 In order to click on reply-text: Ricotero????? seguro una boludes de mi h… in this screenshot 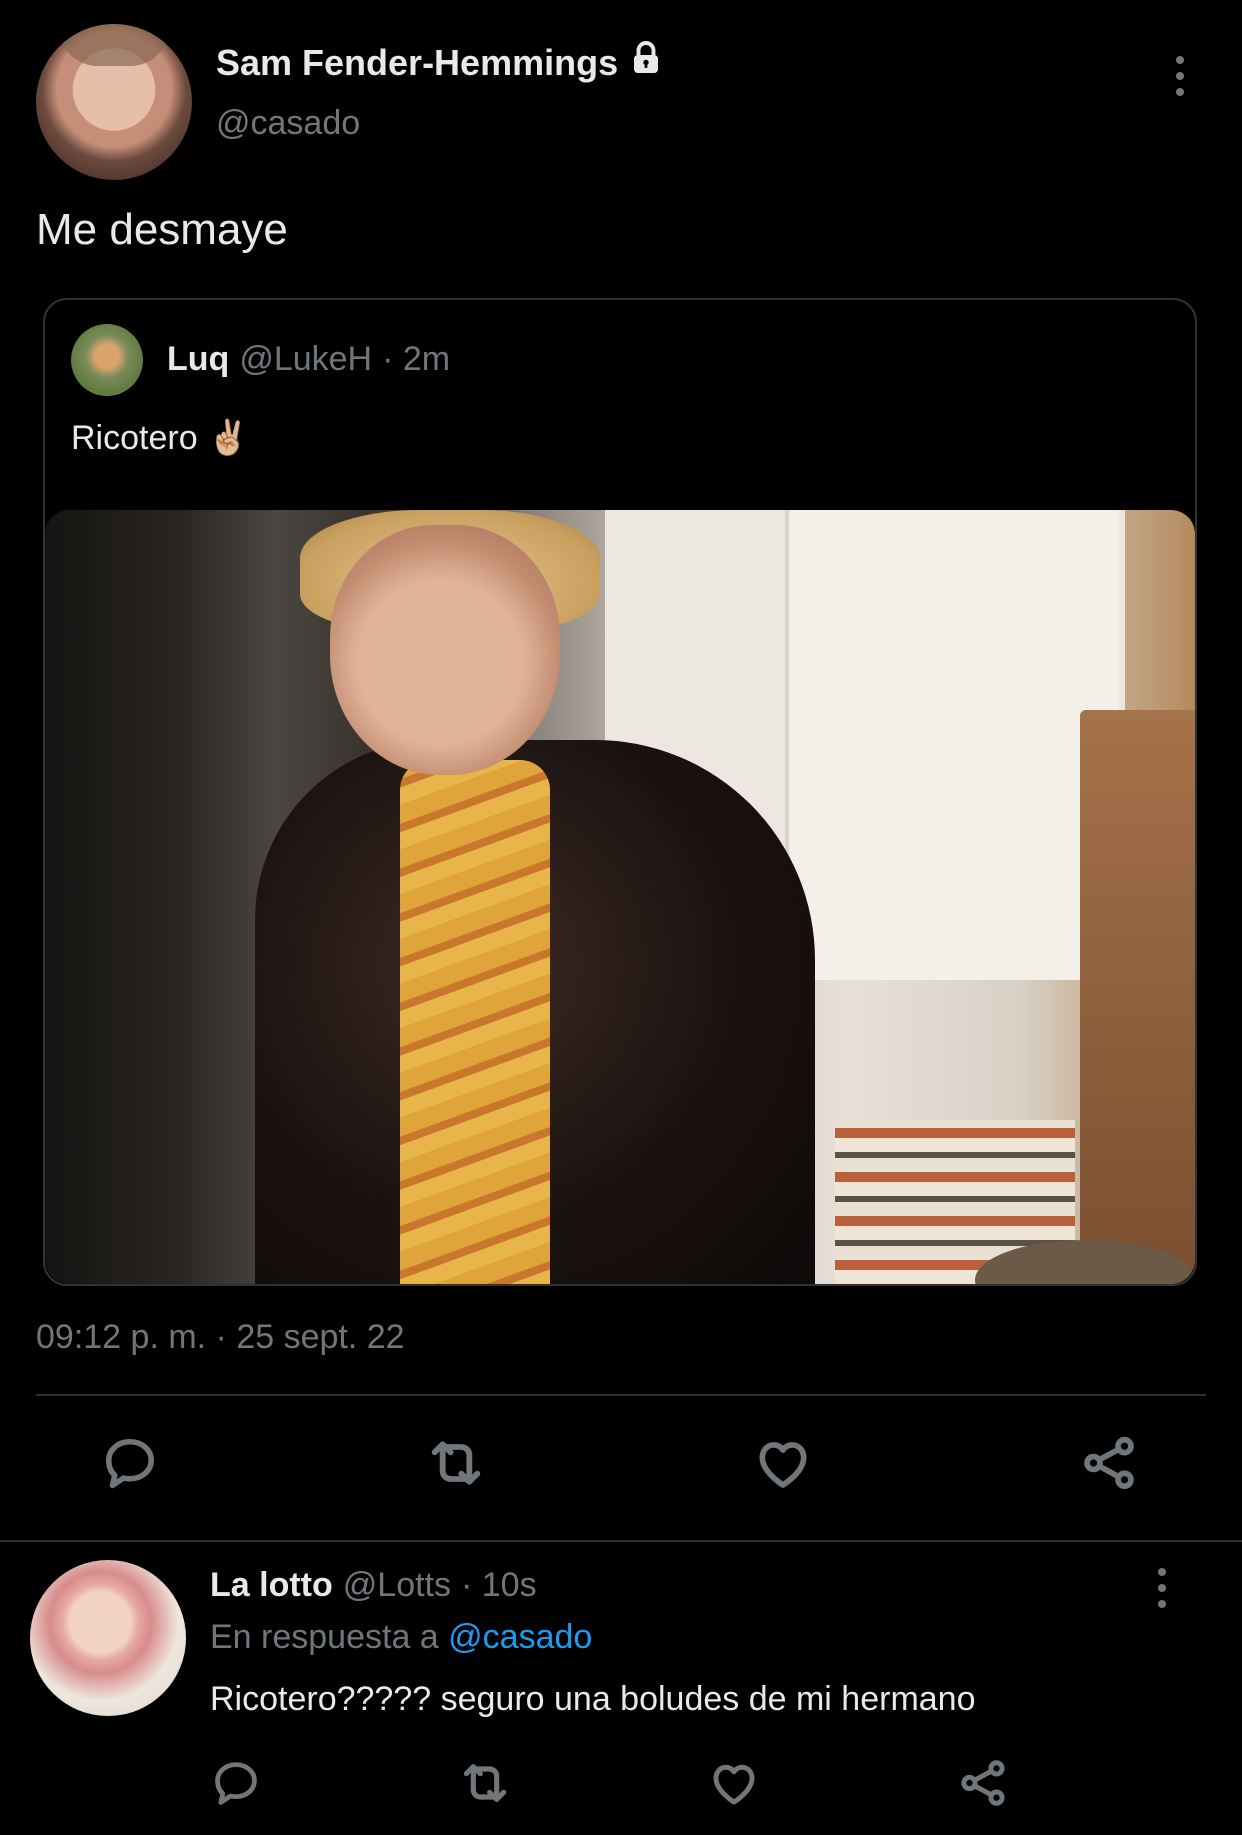, I will do `click(593, 1699)`.